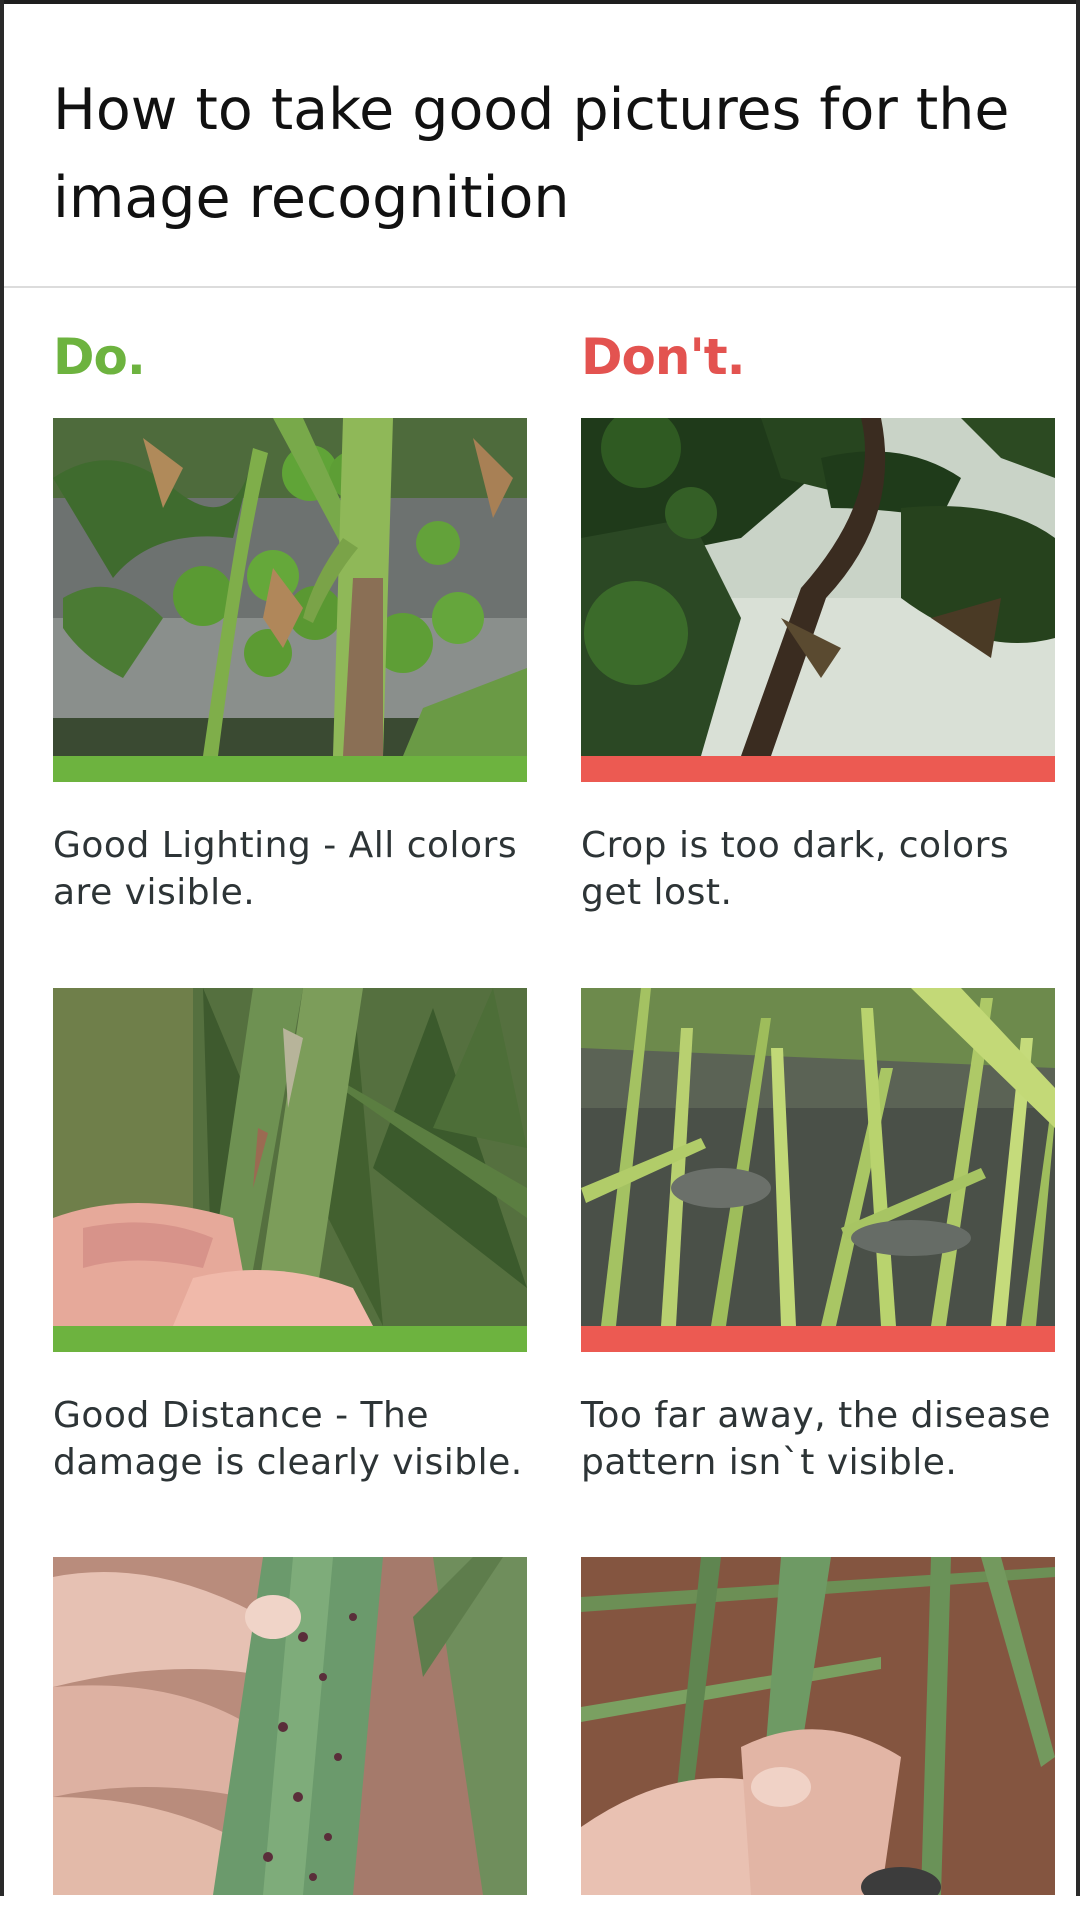 This screenshot has width=1080, height=1920. What do you see at coordinates (285, 869) in the screenshot?
I see `example-caption: Good Lighting - All colors are visible.` at bounding box center [285, 869].